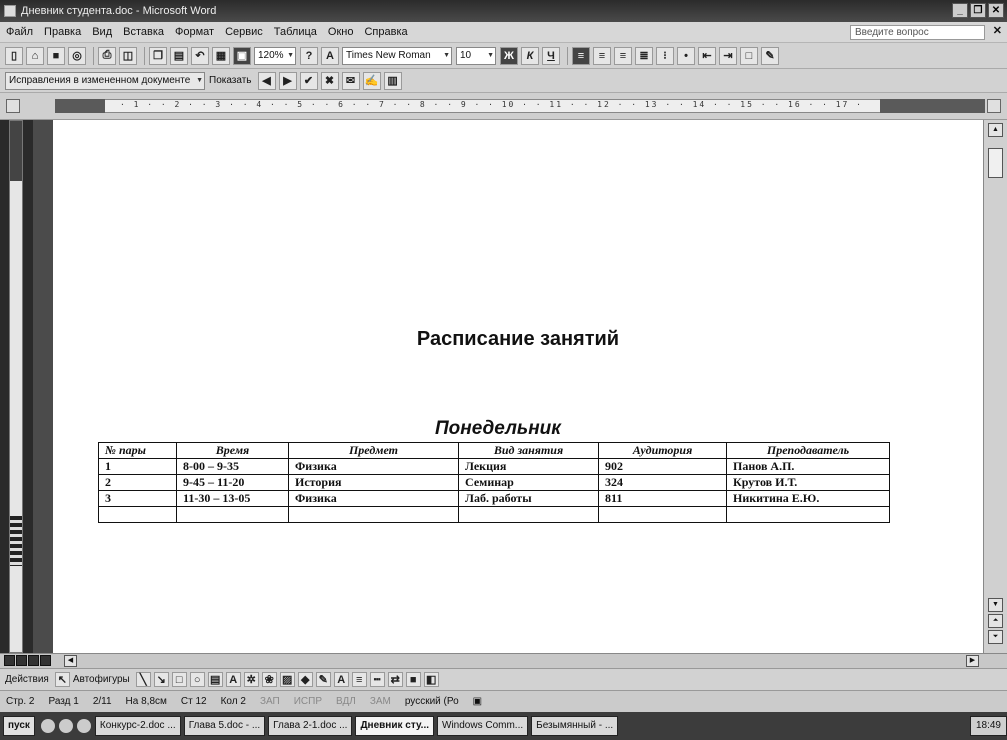  What do you see at coordinates (978, 10) in the screenshot?
I see `restore-button: ❐` at bounding box center [978, 10].